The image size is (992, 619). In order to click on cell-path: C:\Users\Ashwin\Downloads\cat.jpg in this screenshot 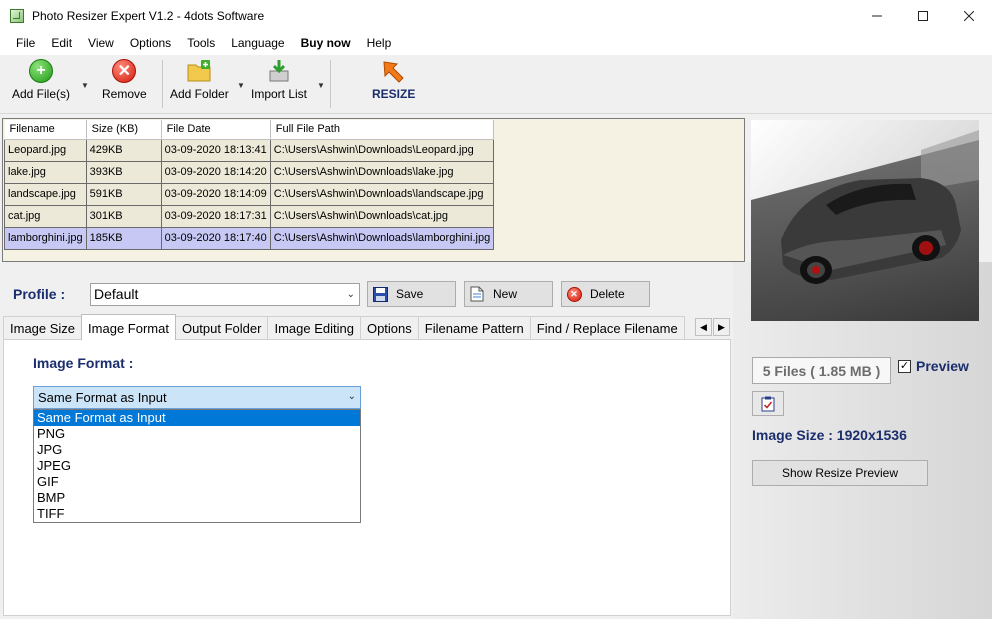, I will do `click(382, 216)`.